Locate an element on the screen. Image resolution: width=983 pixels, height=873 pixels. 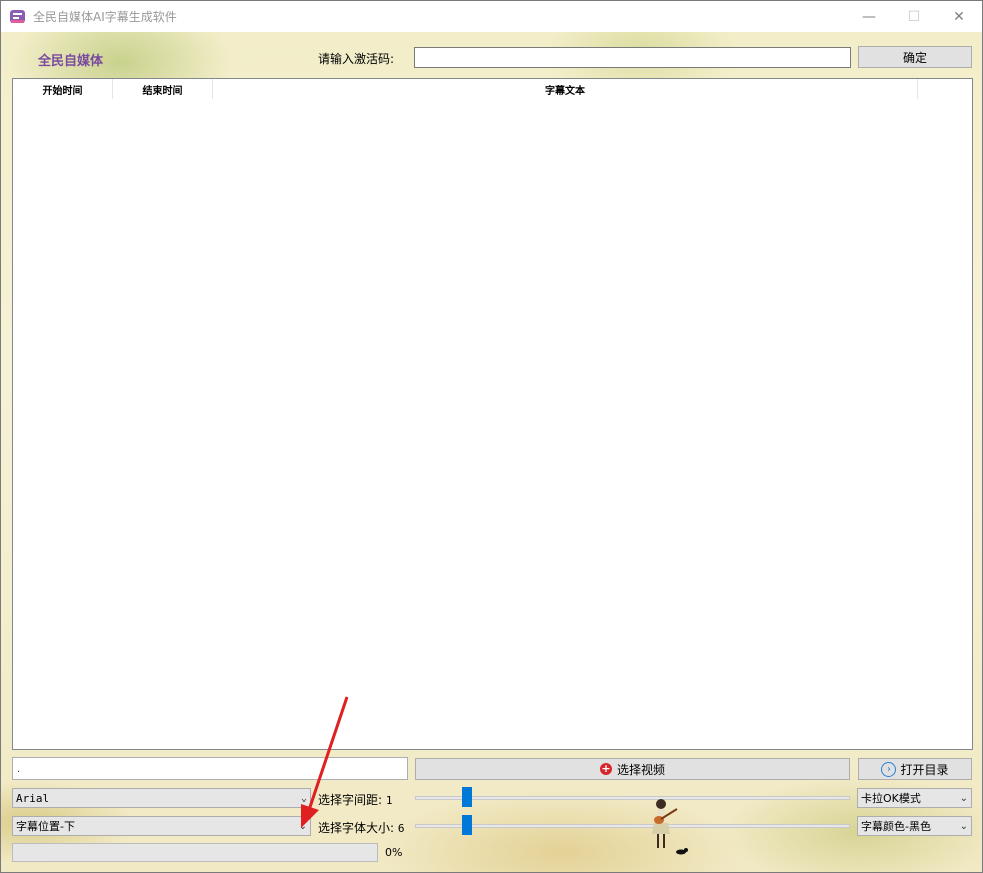
activation-label: 请输入激活码: is located at coordinates (356, 59).